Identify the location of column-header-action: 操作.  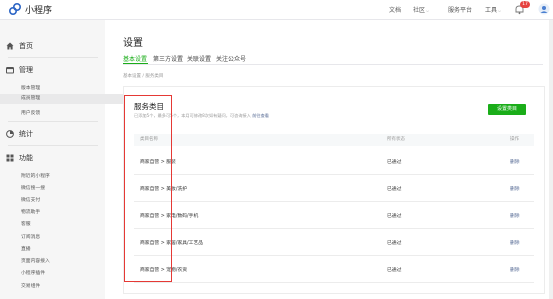
(514, 139).